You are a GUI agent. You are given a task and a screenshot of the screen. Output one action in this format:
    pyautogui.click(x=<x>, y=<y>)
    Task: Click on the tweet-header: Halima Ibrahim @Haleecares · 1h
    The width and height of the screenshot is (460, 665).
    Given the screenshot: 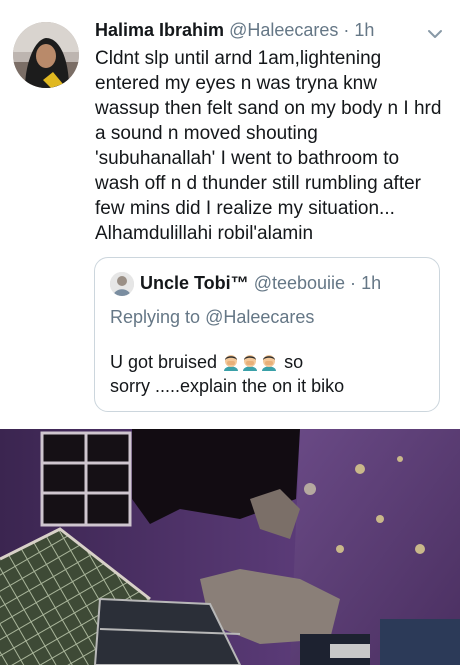 What is the action you would take?
    pyautogui.click(x=234, y=30)
    